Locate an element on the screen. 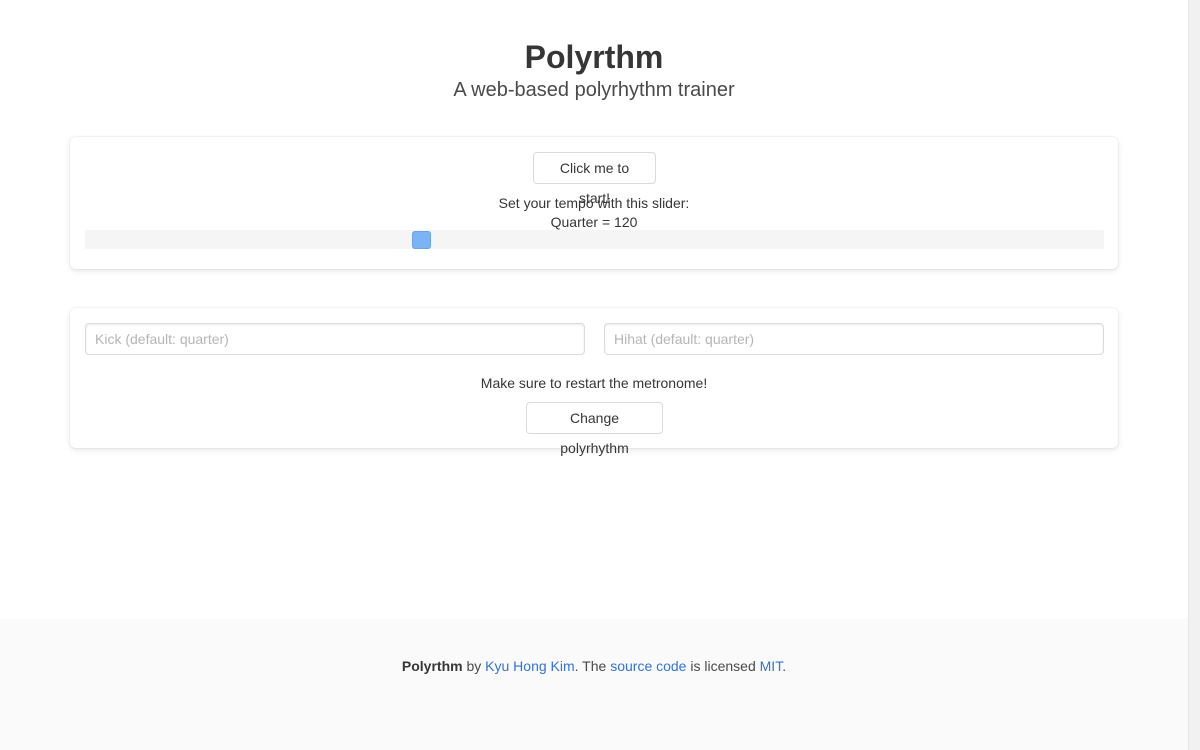  source-code-link: source code is located at coordinates (648, 666).